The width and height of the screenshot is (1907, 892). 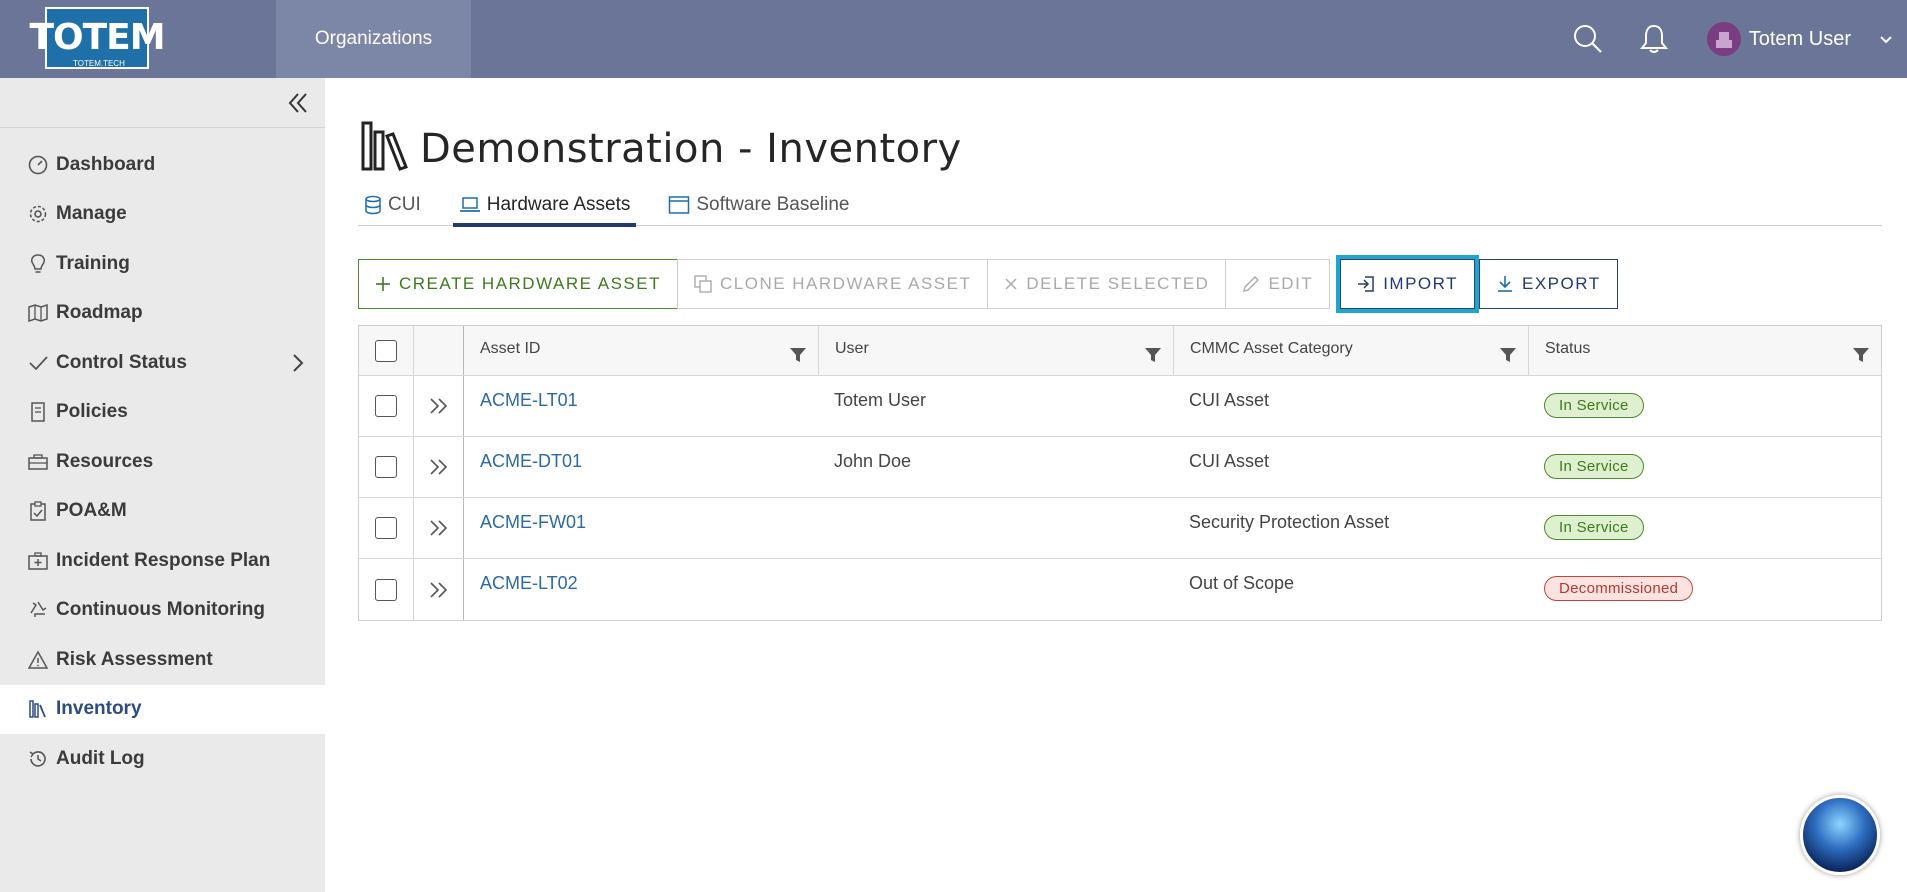 What do you see at coordinates (162, 413) in the screenshot?
I see `sidebar-item-policies: Policies` at bounding box center [162, 413].